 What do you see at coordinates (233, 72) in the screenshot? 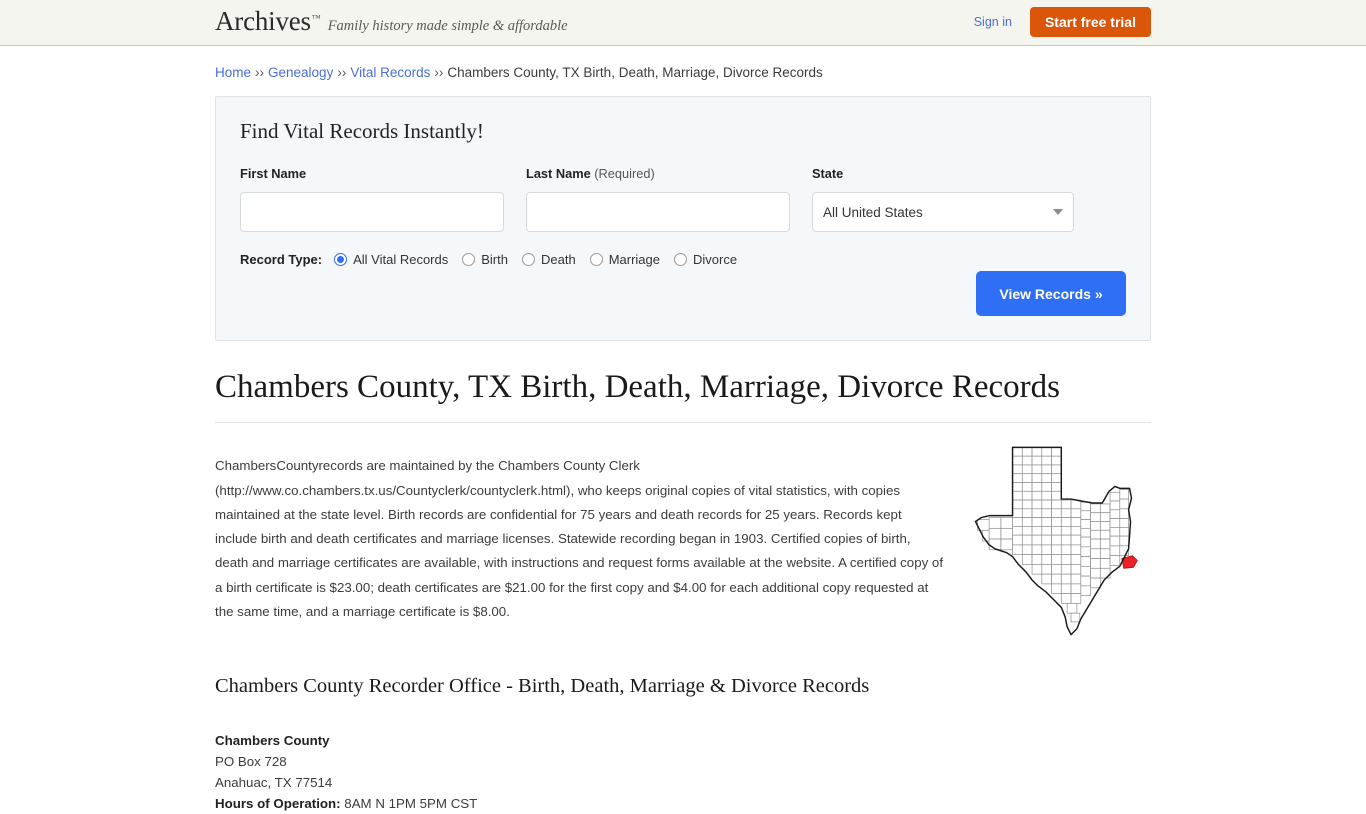
I see `breadcrumb-item-home: Home` at bounding box center [233, 72].